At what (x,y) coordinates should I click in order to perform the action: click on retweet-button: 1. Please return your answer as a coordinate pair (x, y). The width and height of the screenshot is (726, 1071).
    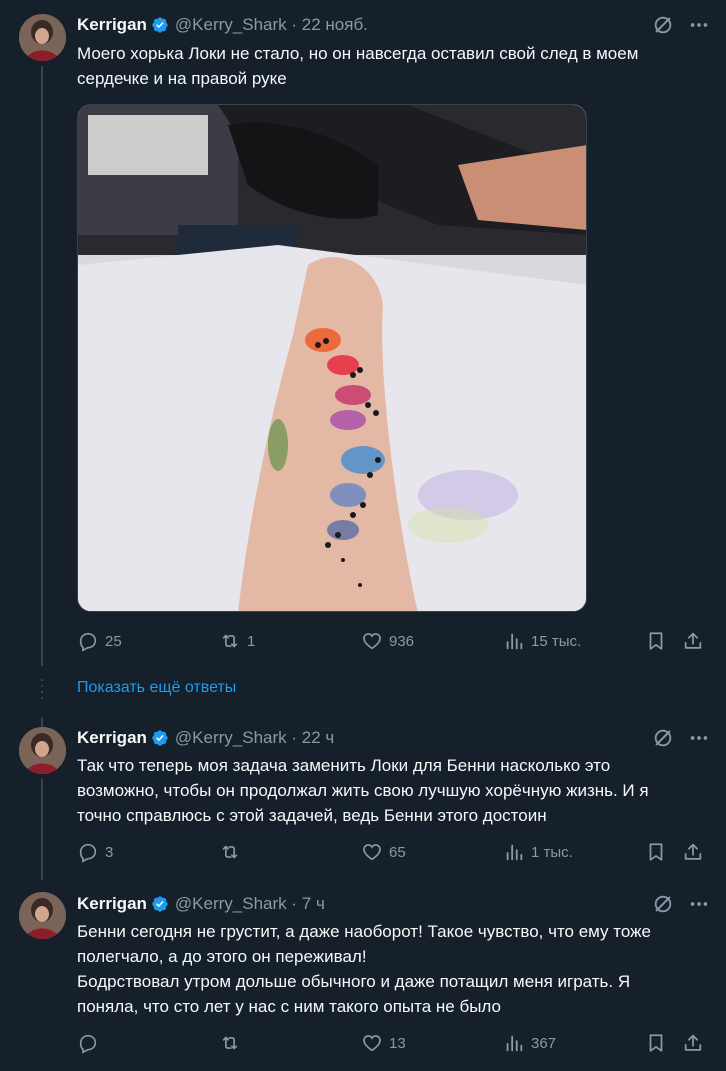
    Looking at the image, I should click on (237, 641).